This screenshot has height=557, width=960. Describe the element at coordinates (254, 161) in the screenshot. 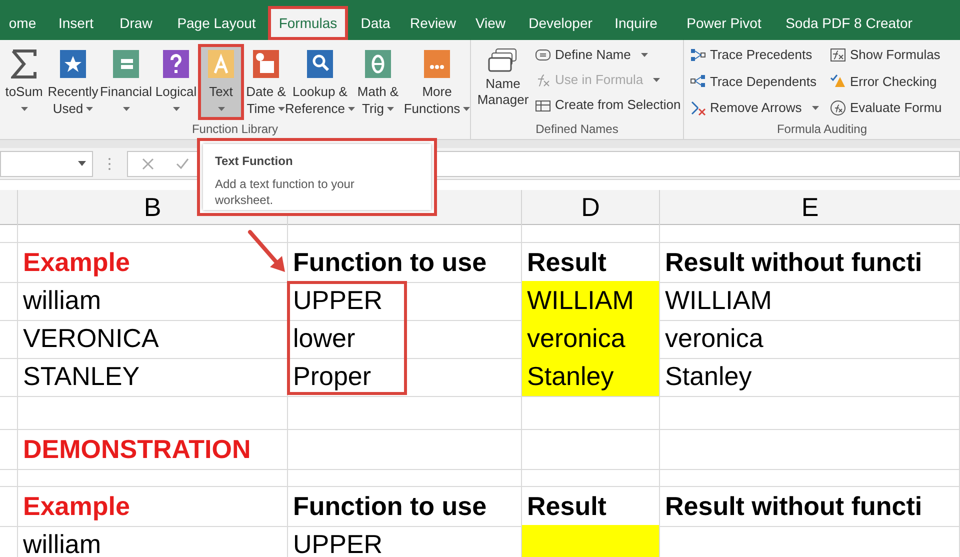

I see `tooltip-title: Text Function` at that location.